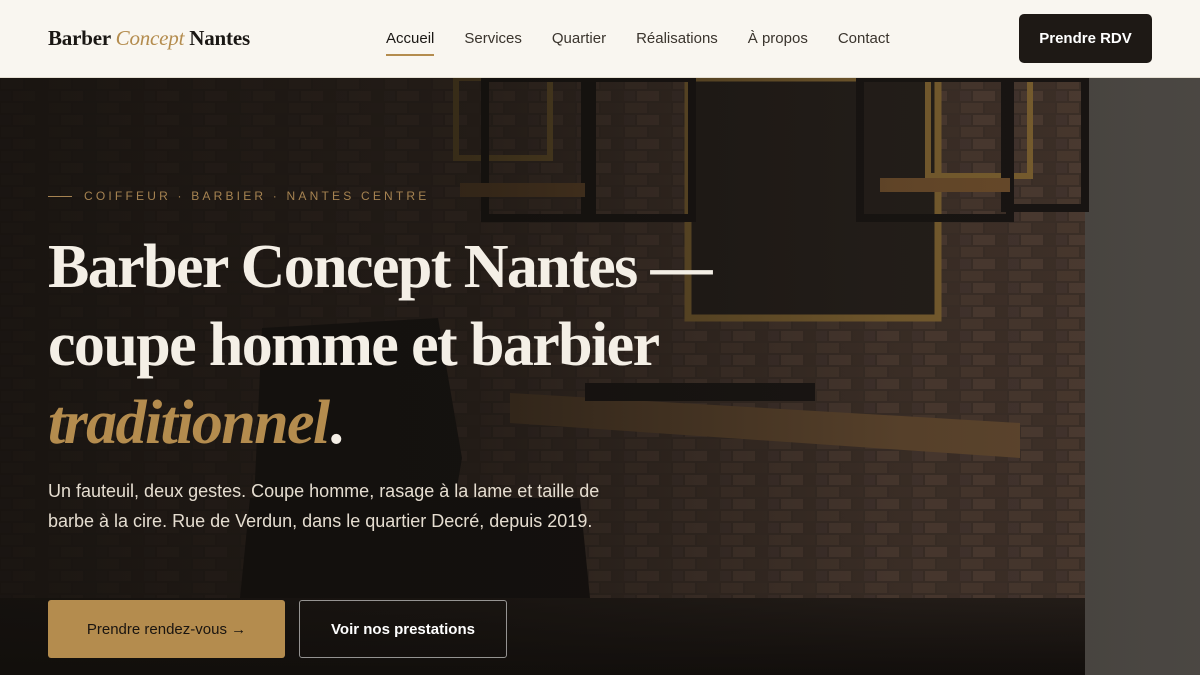 The image size is (1200, 675). I want to click on headline-period: ., so click(336, 423).